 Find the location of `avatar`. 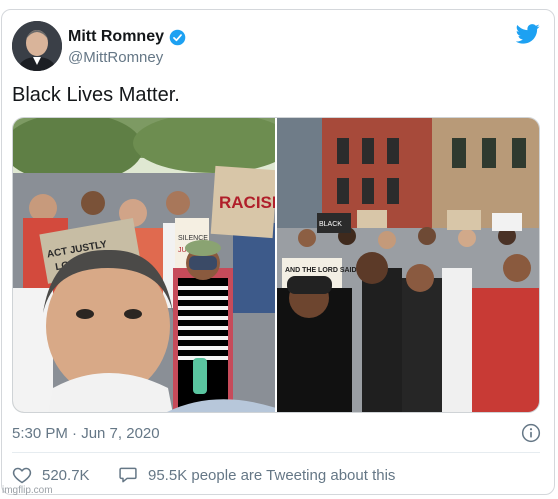

avatar is located at coordinates (37, 46).